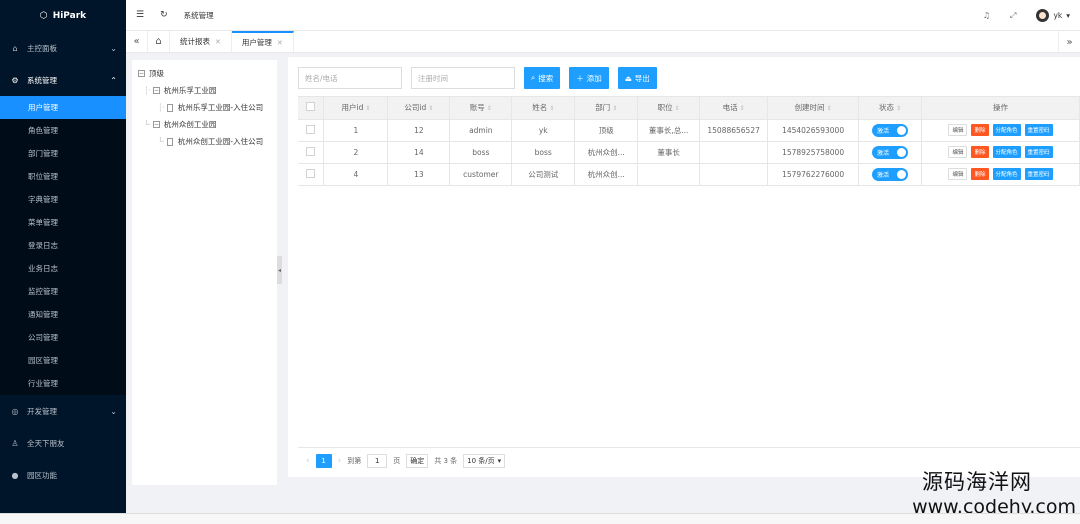  What do you see at coordinates (323, 460) in the screenshot?
I see `current-page: 1` at bounding box center [323, 460].